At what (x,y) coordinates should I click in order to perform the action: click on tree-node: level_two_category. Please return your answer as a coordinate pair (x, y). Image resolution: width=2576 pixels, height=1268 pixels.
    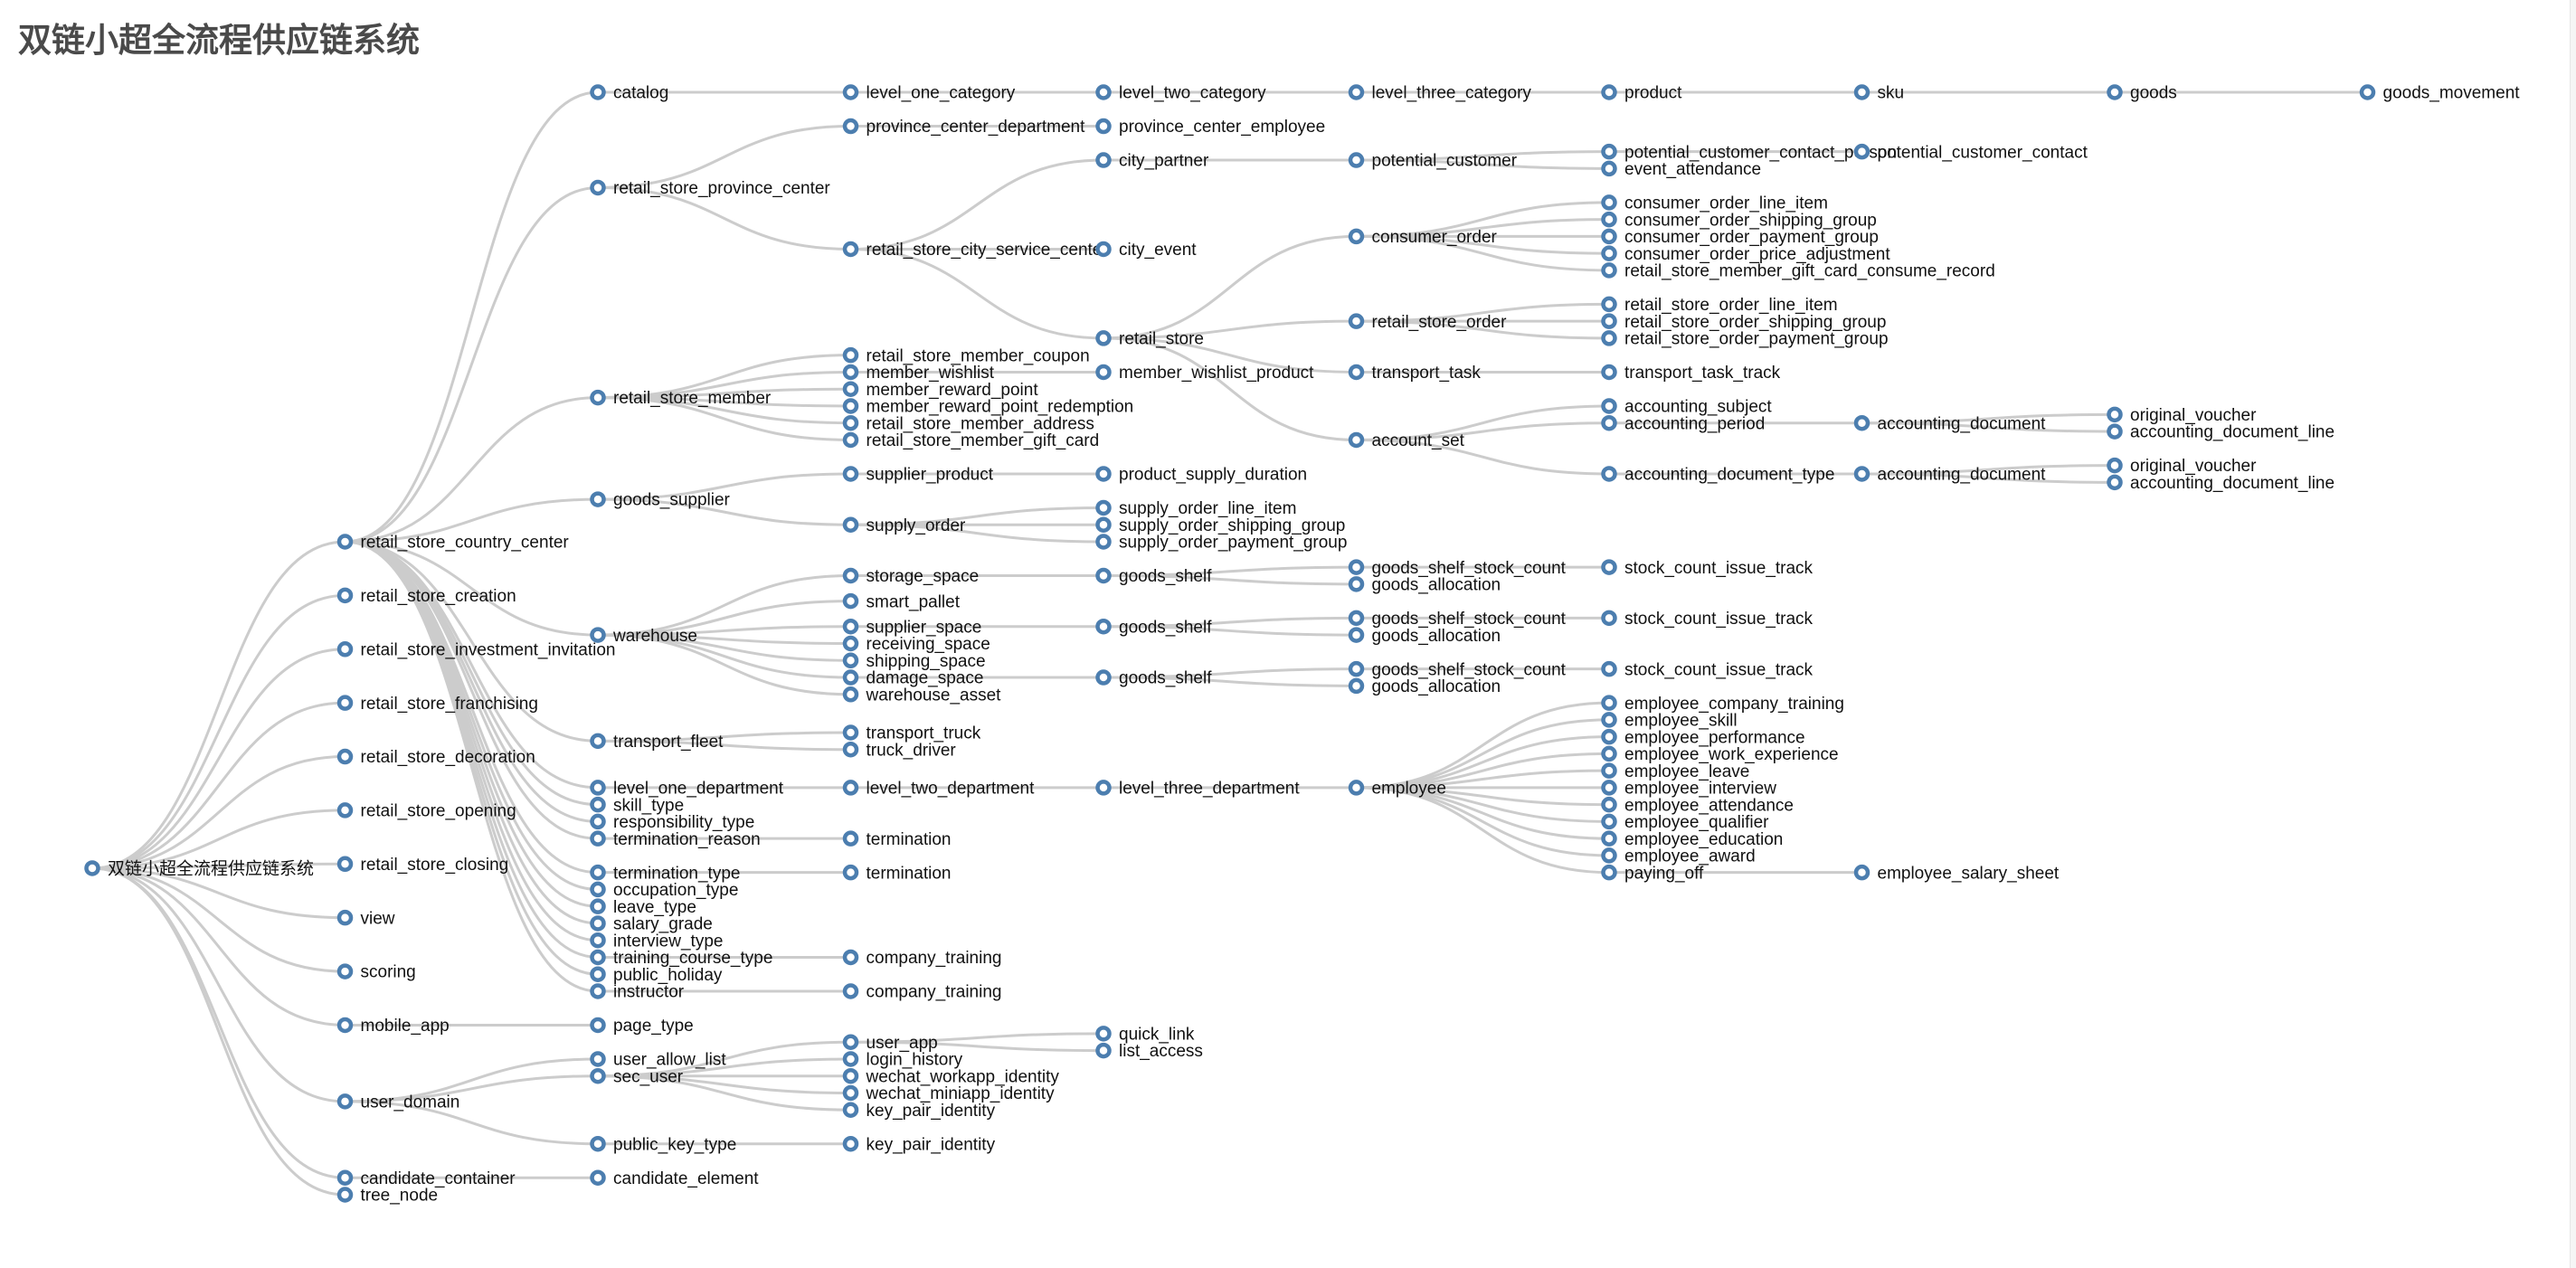
    Looking at the image, I should click on (1181, 93).